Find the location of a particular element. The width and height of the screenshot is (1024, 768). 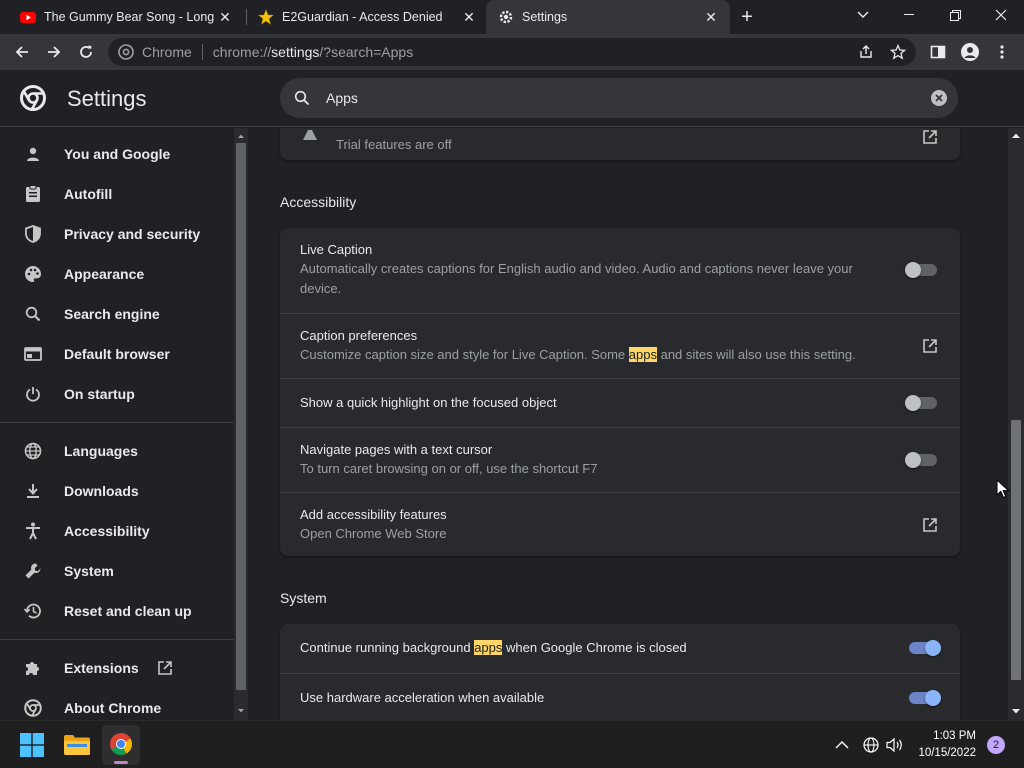

sidebar-item-downloads: Downloads is located at coordinates (117, 491).